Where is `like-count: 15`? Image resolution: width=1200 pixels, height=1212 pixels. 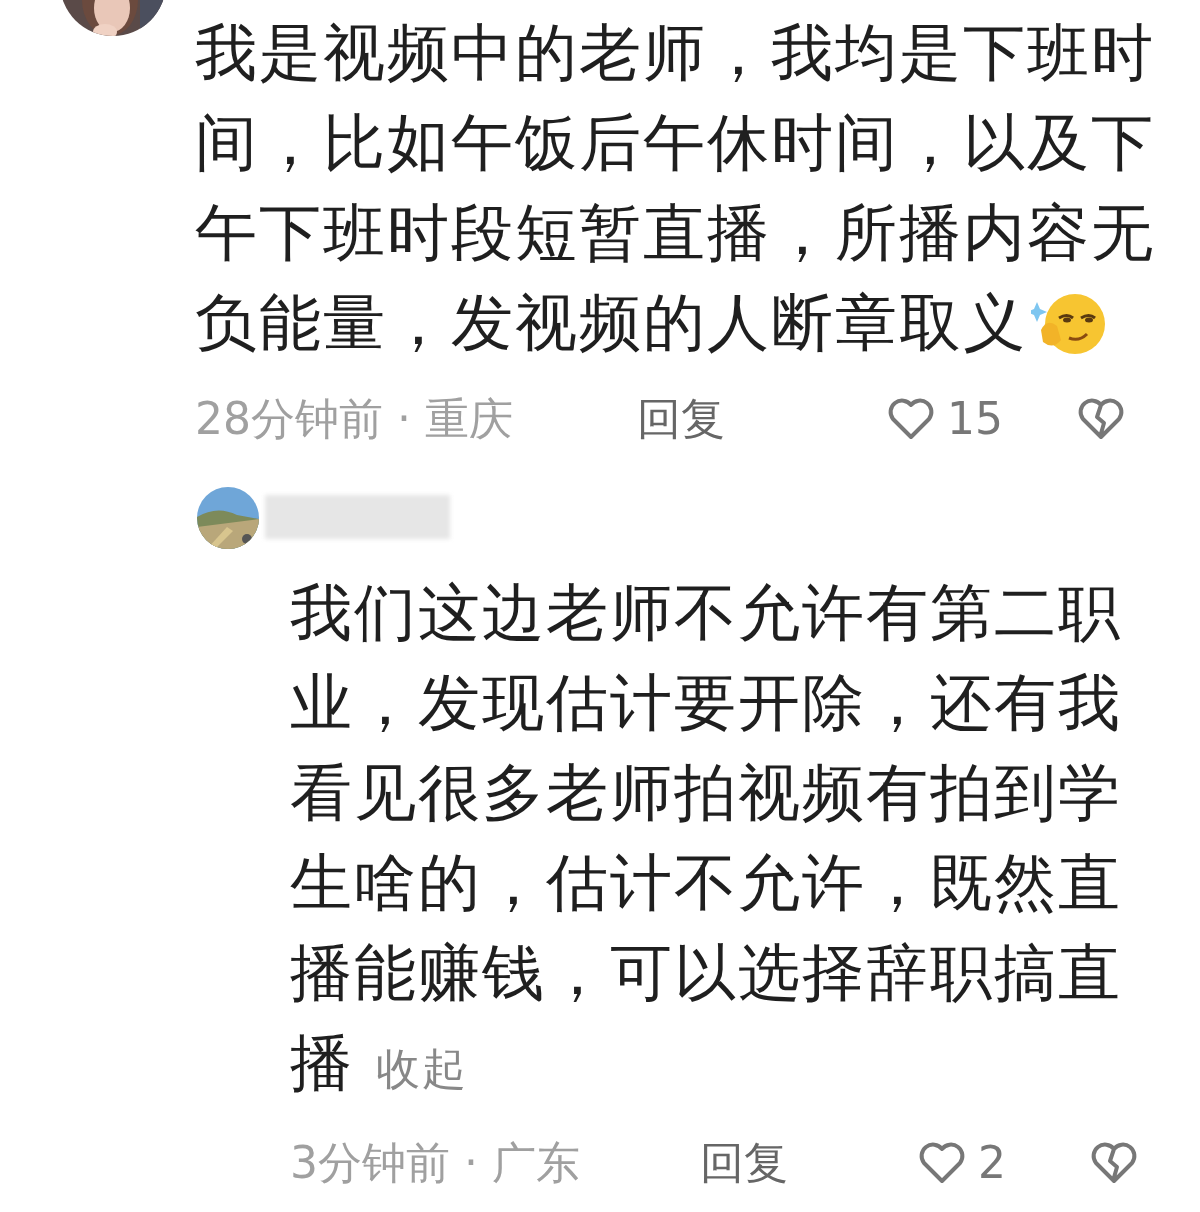
like-count: 15 is located at coordinates (975, 419).